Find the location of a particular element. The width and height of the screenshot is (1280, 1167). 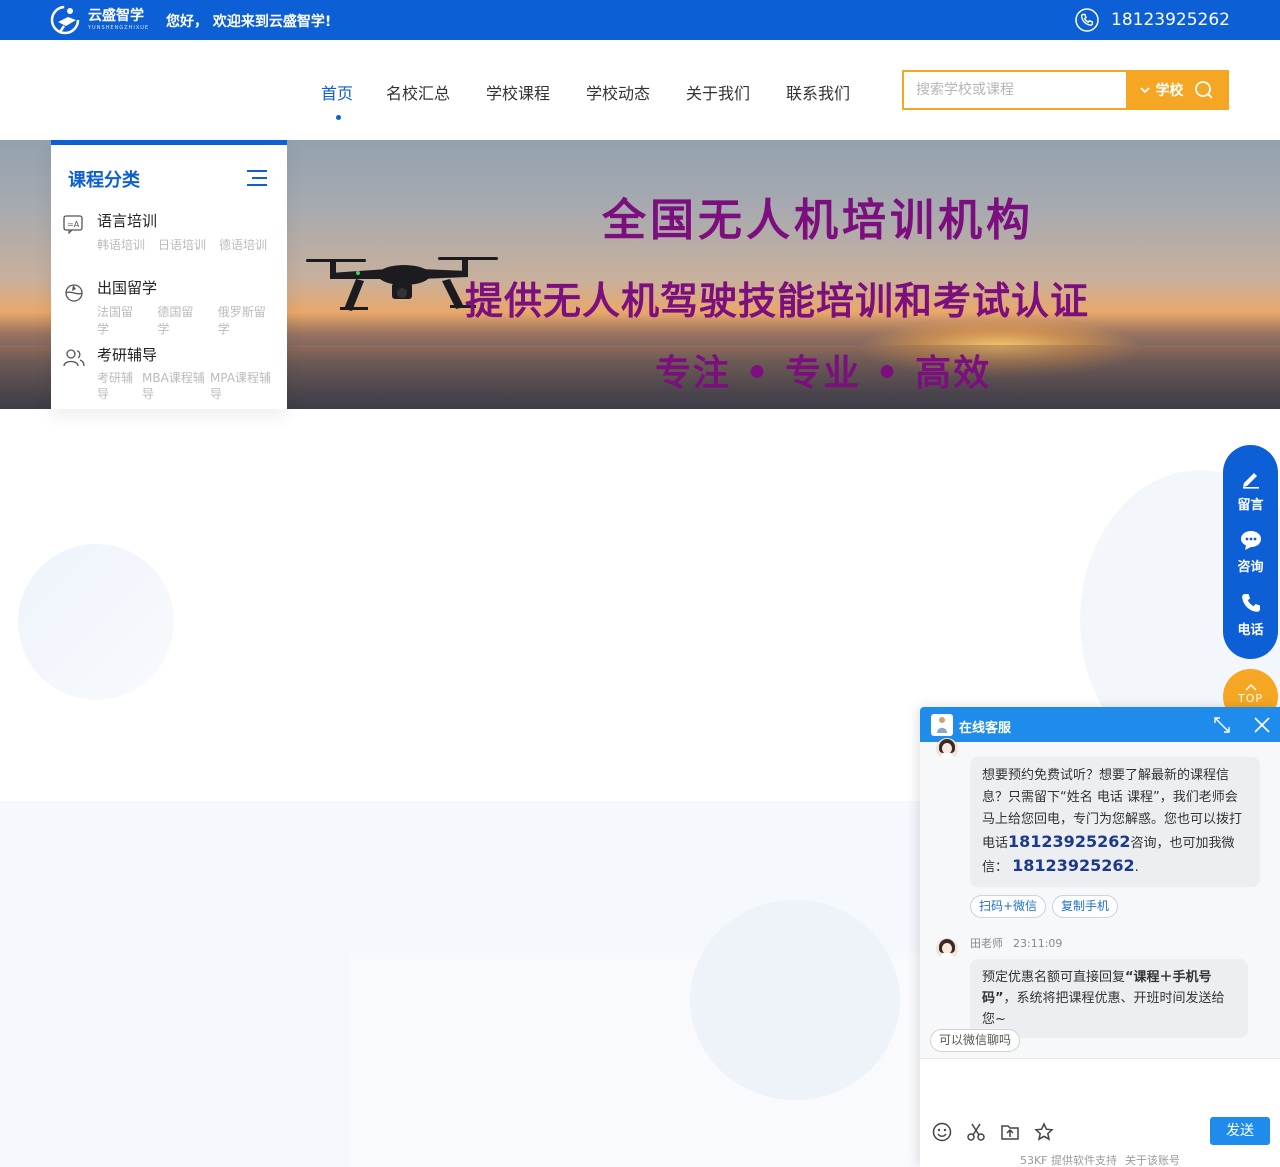

chat-header: 在线客服 is located at coordinates (1100, 724).